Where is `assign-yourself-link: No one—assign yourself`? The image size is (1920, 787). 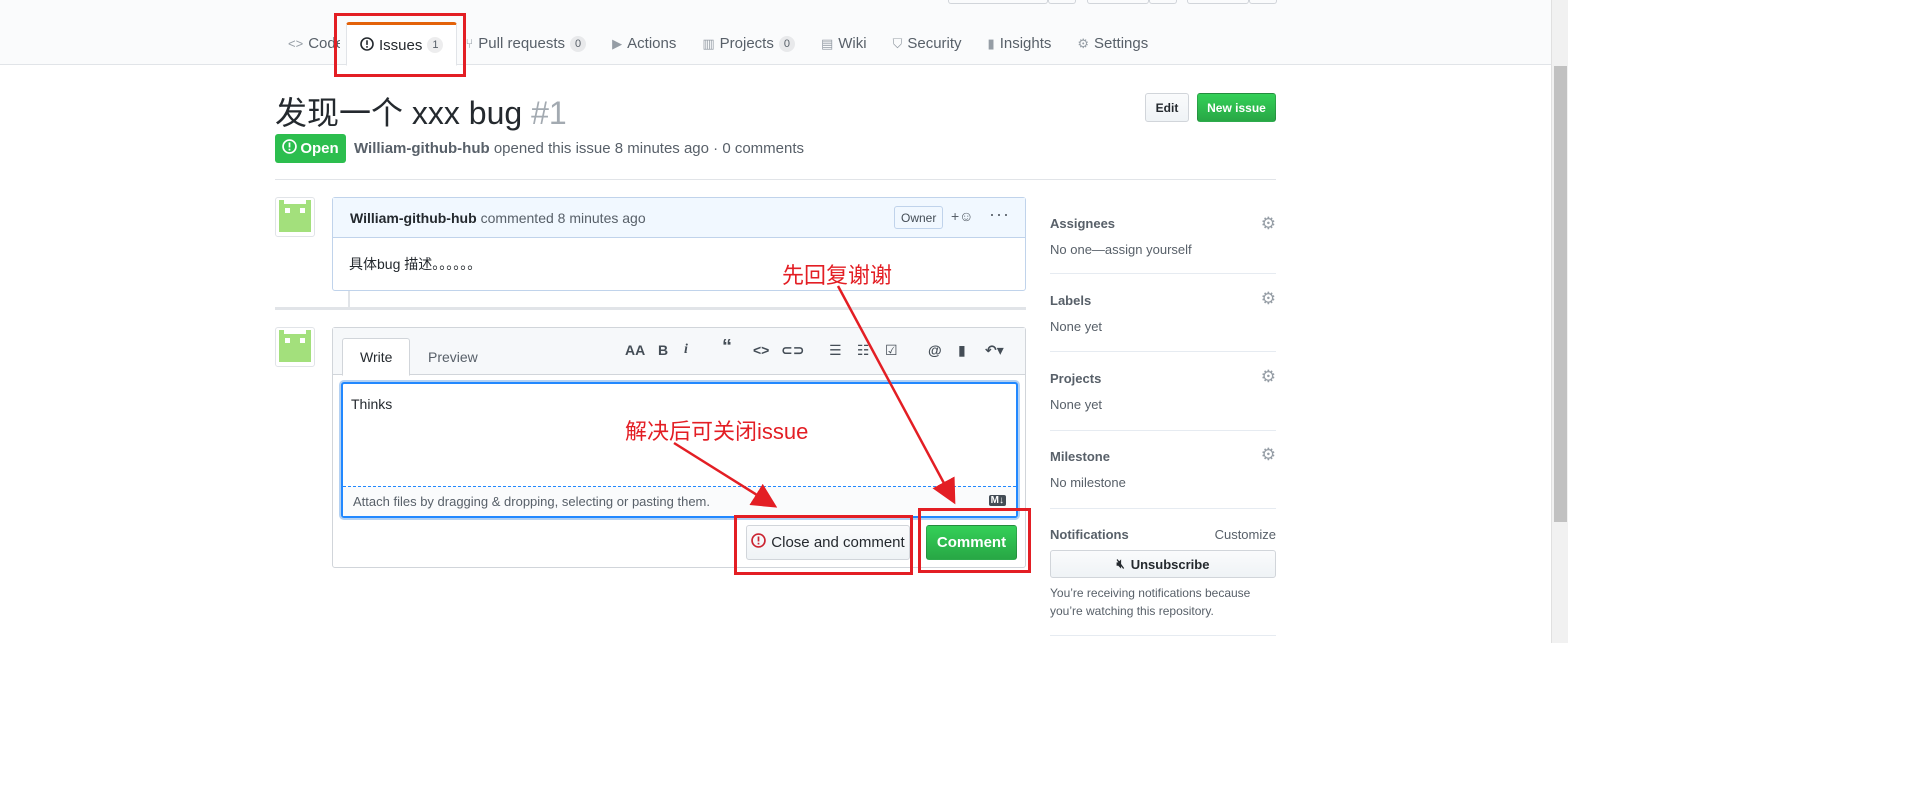 assign-yourself-link: No one—assign yourself is located at coordinates (1121, 249).